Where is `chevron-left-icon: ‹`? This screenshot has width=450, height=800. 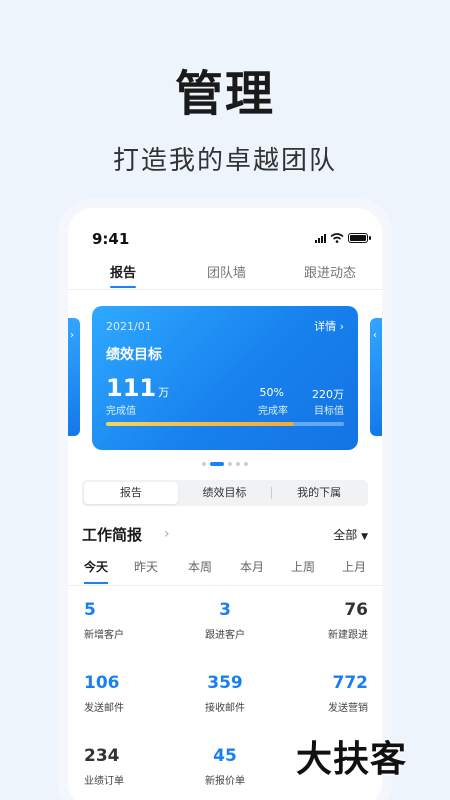 chevron-left-icon: ‹ is located at coordinates (375, 335).